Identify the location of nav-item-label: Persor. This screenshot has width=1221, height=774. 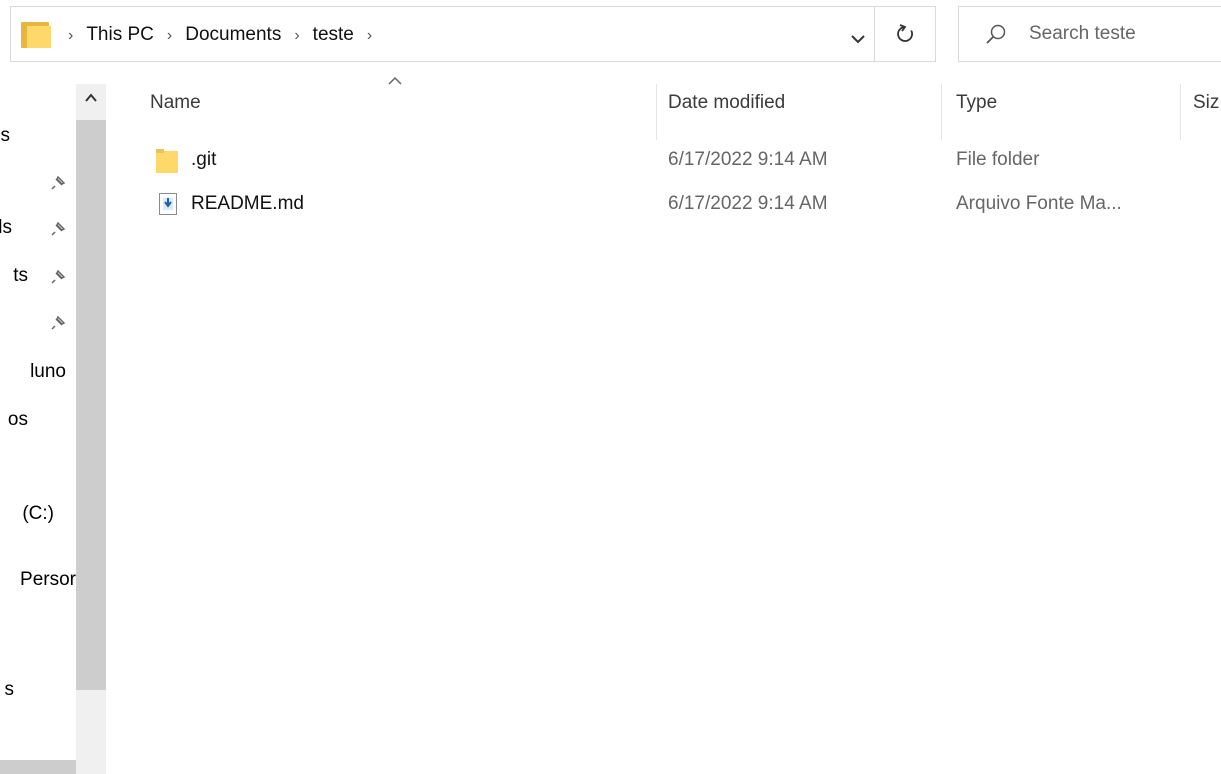
(48, 579).